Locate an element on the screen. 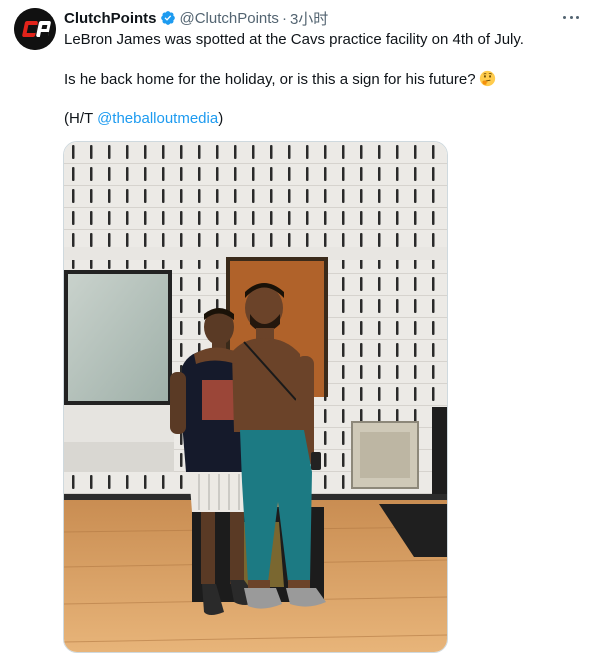 This screenshot has width=591, height=660. avatar is located at coordinates (35, 29).